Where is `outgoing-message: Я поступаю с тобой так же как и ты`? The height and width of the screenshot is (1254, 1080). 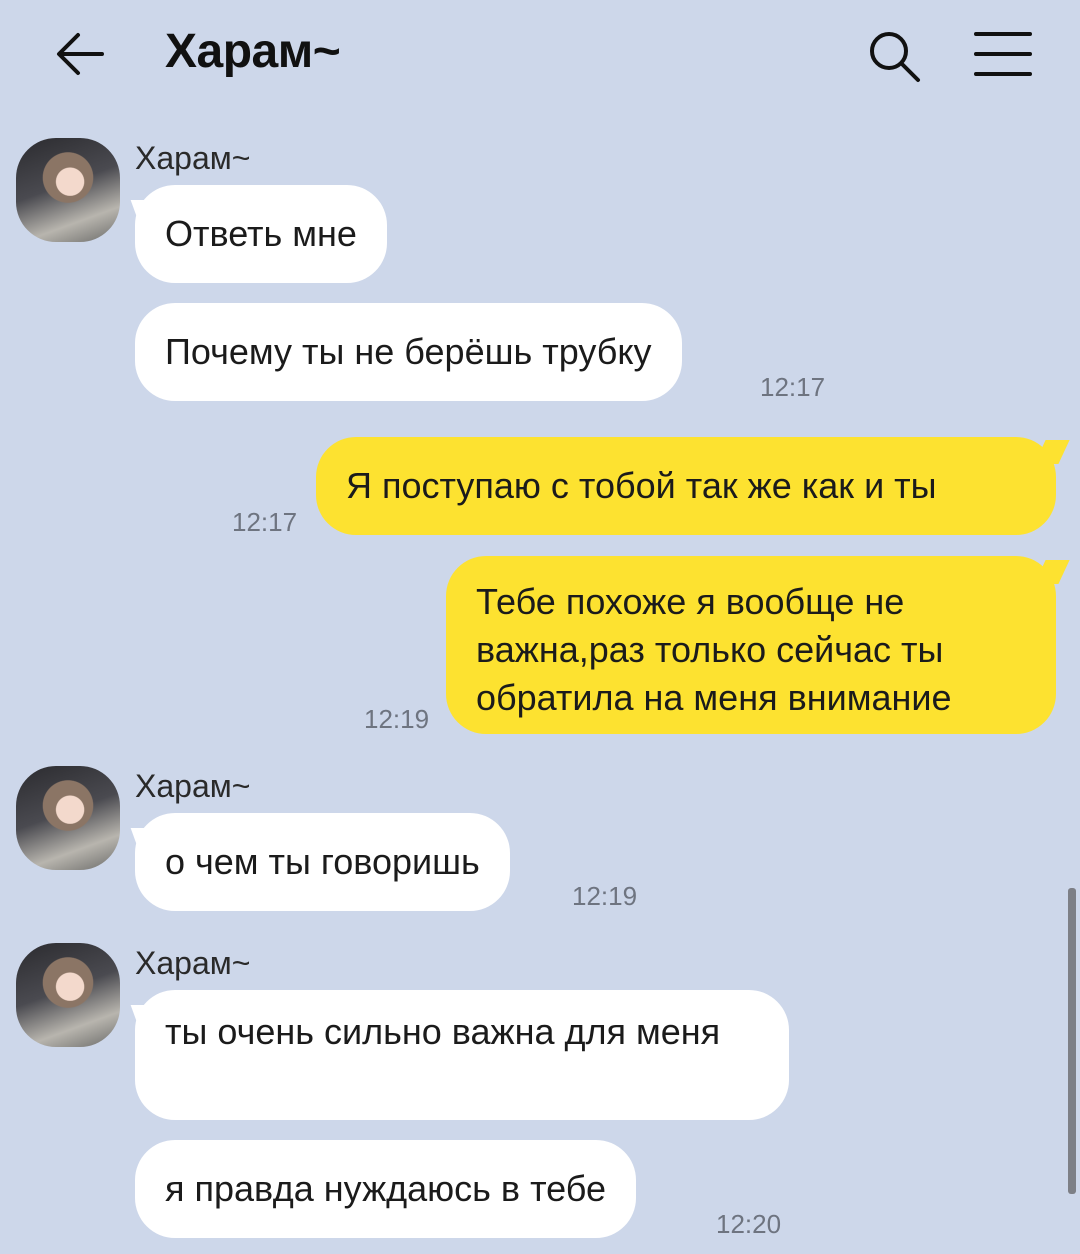 outgoing-message: Я поступаю с тобой так же как и ты is located at coordinates (686, 486).